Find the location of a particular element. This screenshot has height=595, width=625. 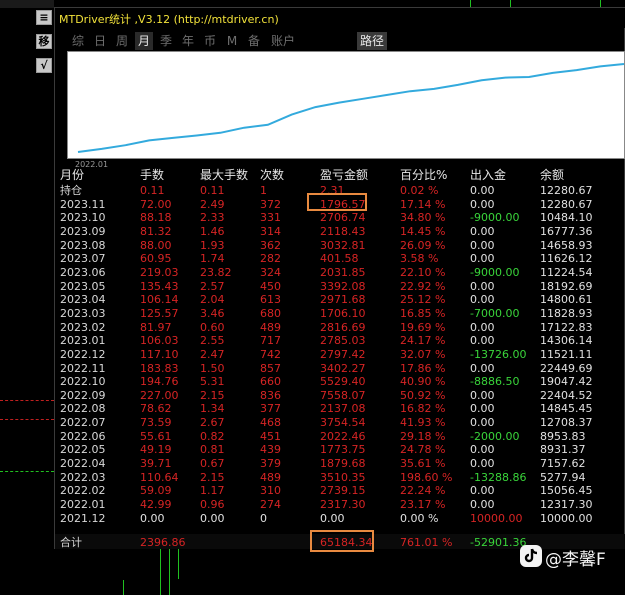

table-cell: 0 is located at coordinates (263, 518).